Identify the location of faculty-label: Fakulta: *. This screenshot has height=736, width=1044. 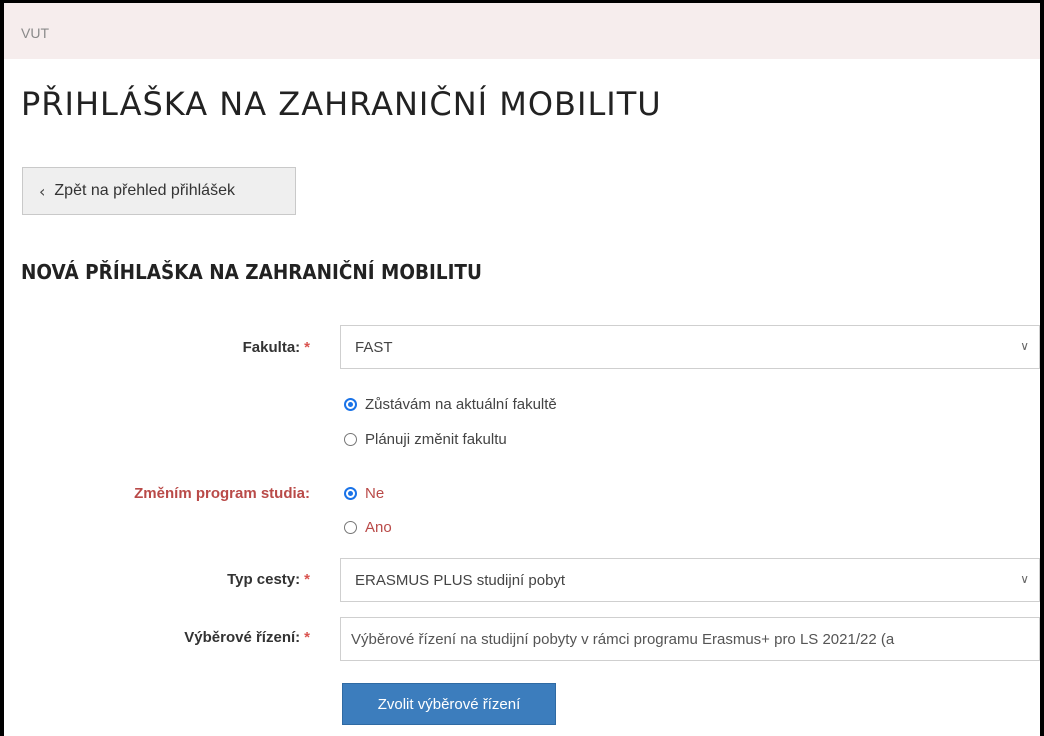
(276, 347).